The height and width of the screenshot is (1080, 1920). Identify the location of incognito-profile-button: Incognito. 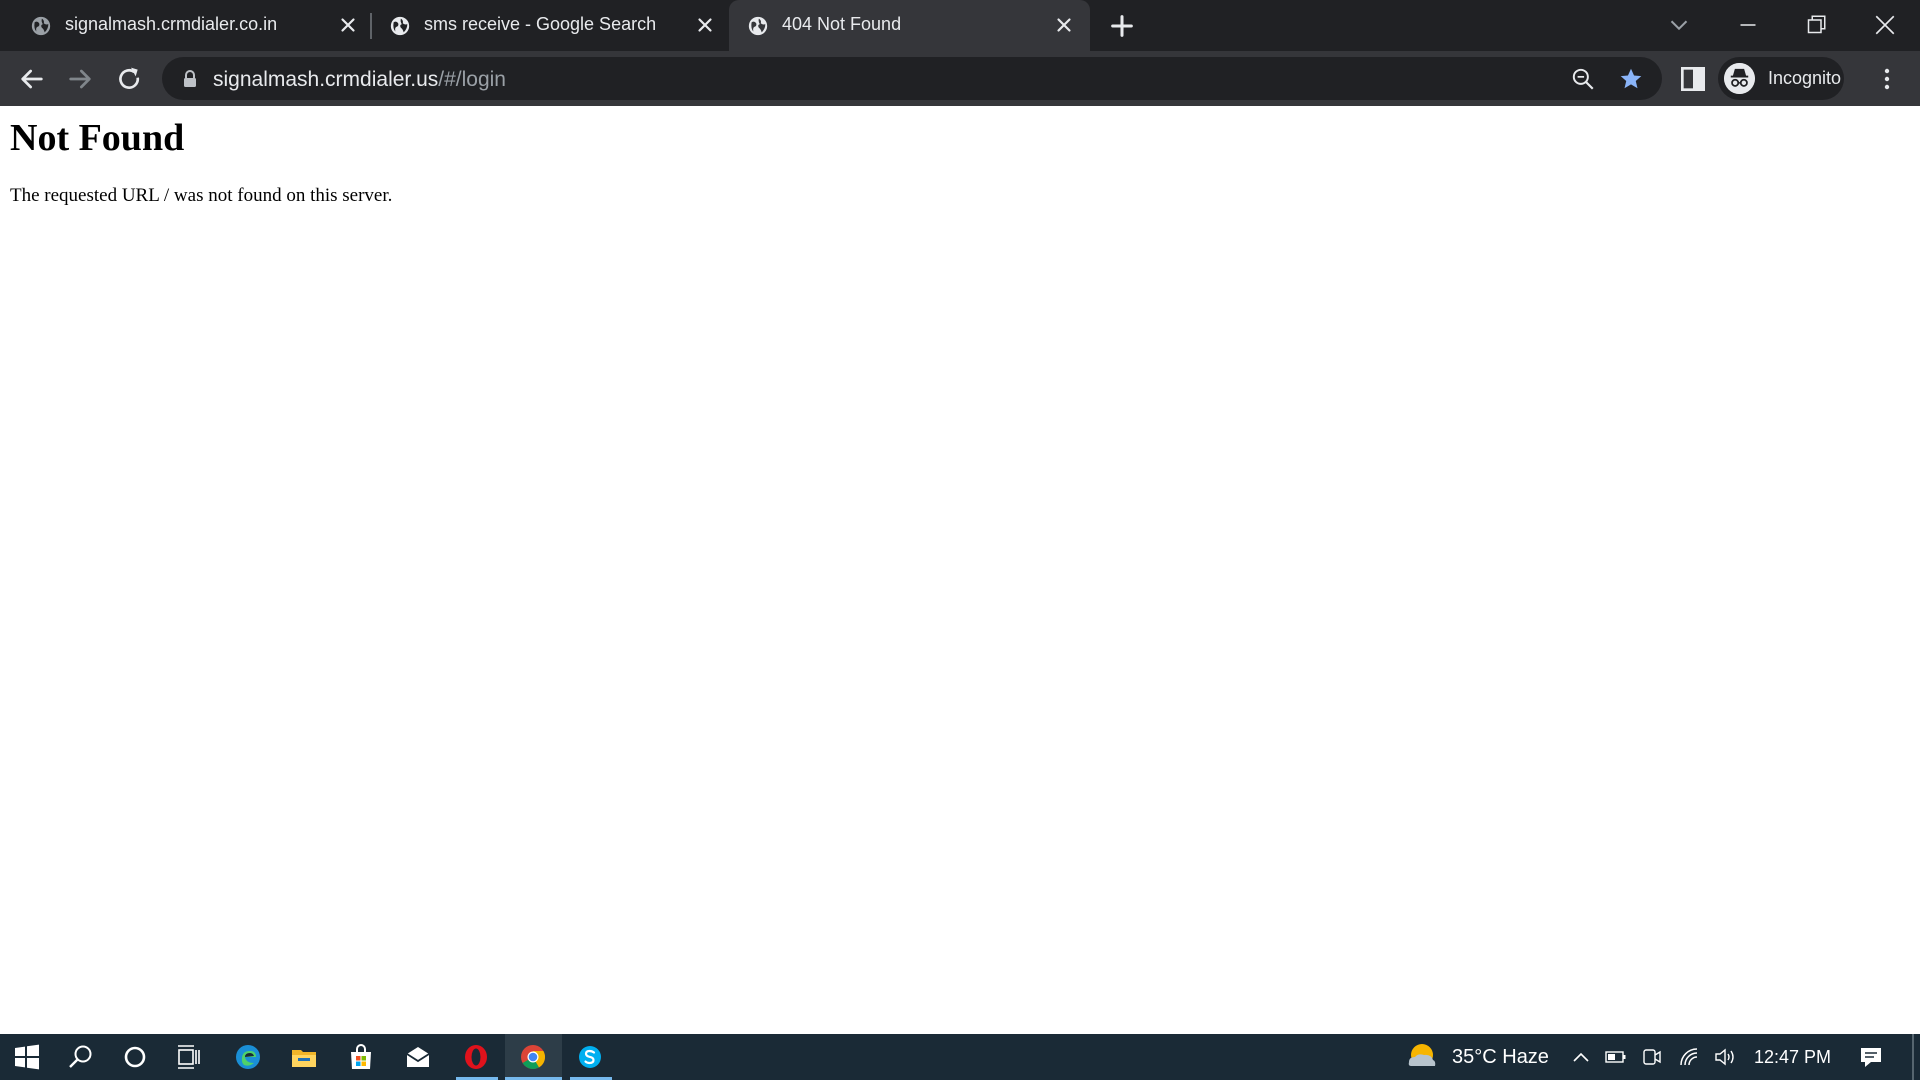
(1781, 78).